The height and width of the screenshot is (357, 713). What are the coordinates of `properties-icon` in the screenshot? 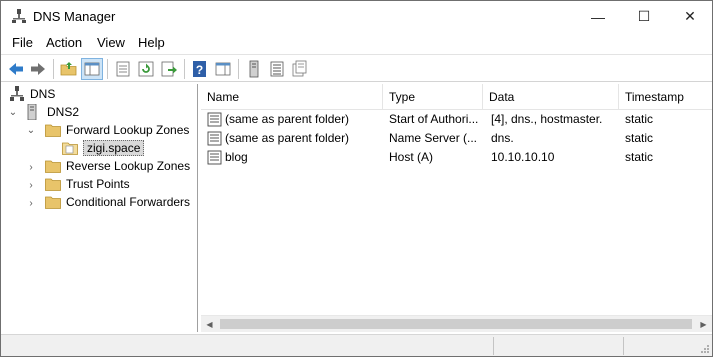 It's located at (123, 69).